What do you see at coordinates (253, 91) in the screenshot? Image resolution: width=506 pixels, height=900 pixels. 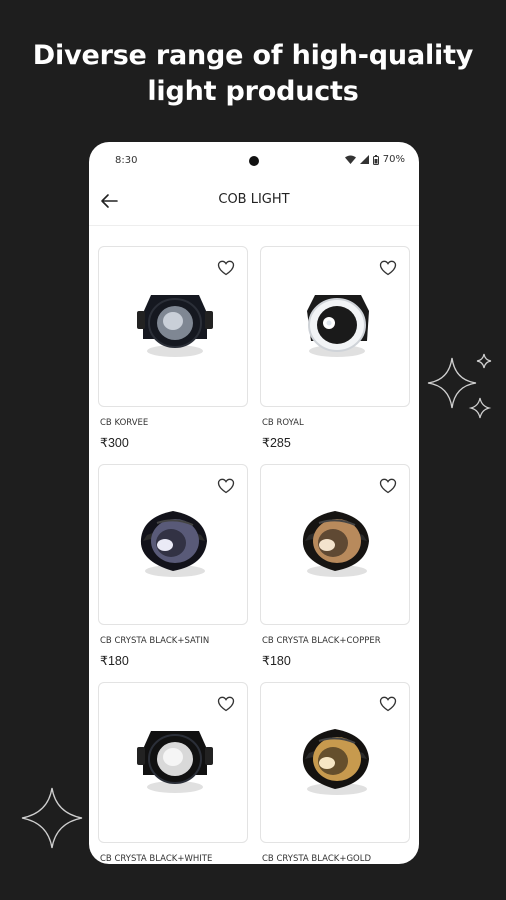 I see `headline-line-2: light products` at bounding box center [253, 91].